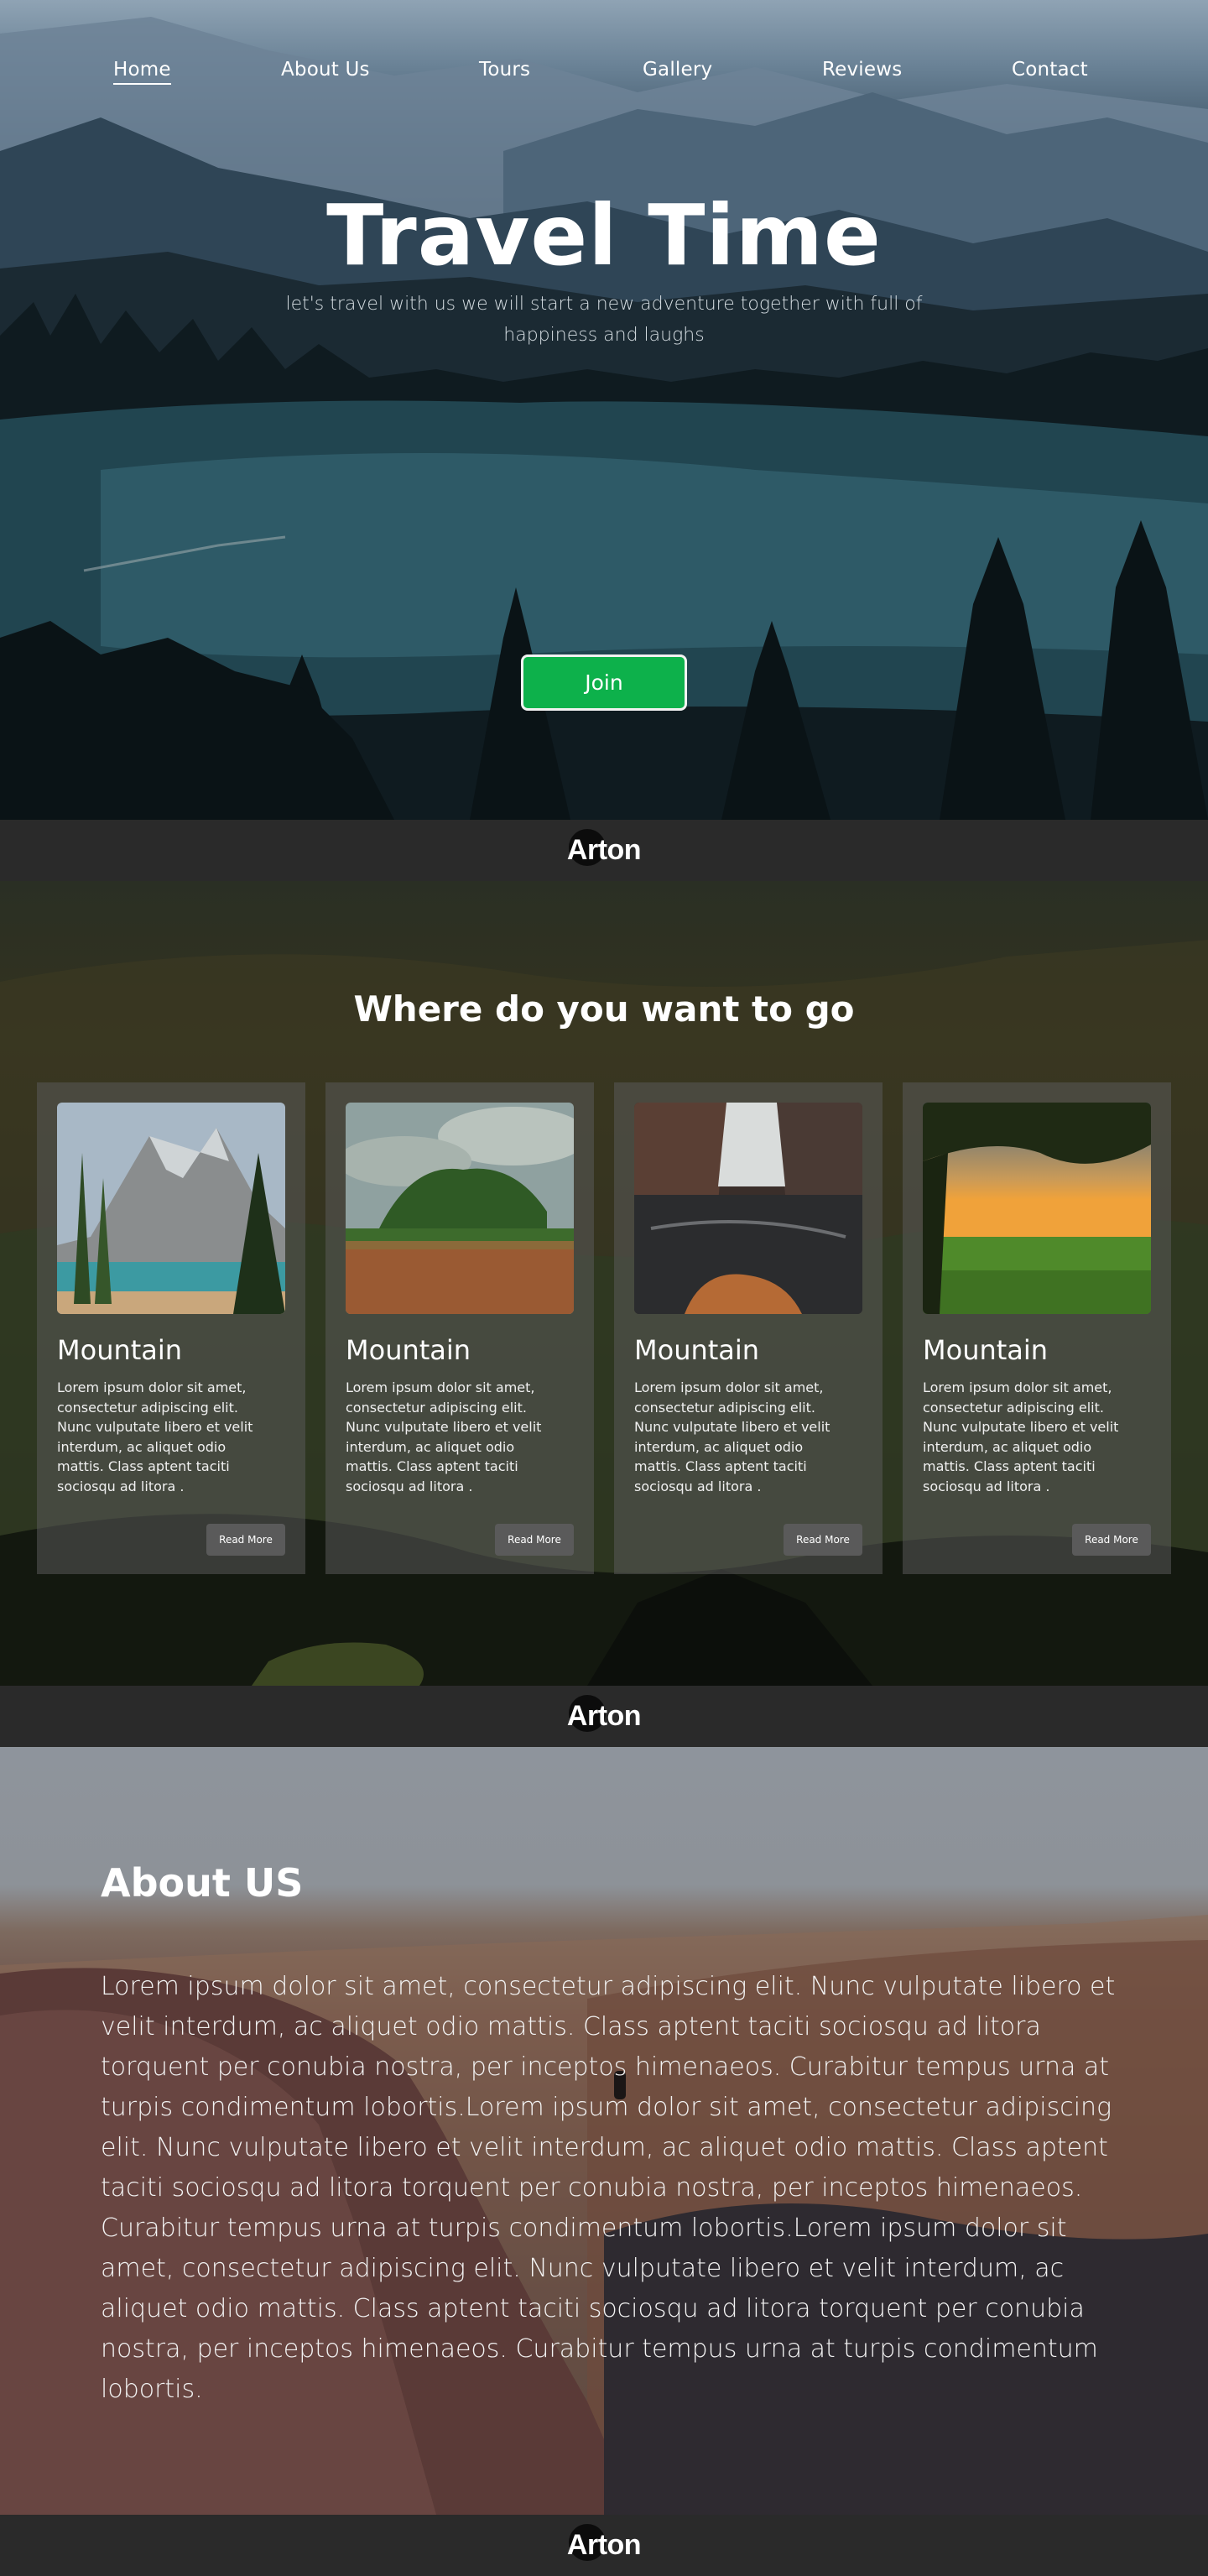 Image resolution: width=1208 pixels, height=2576 pixels. Describe the element at coordinates (1037, 1208) in the screenshot. I see `sunset-field-image` at that location.